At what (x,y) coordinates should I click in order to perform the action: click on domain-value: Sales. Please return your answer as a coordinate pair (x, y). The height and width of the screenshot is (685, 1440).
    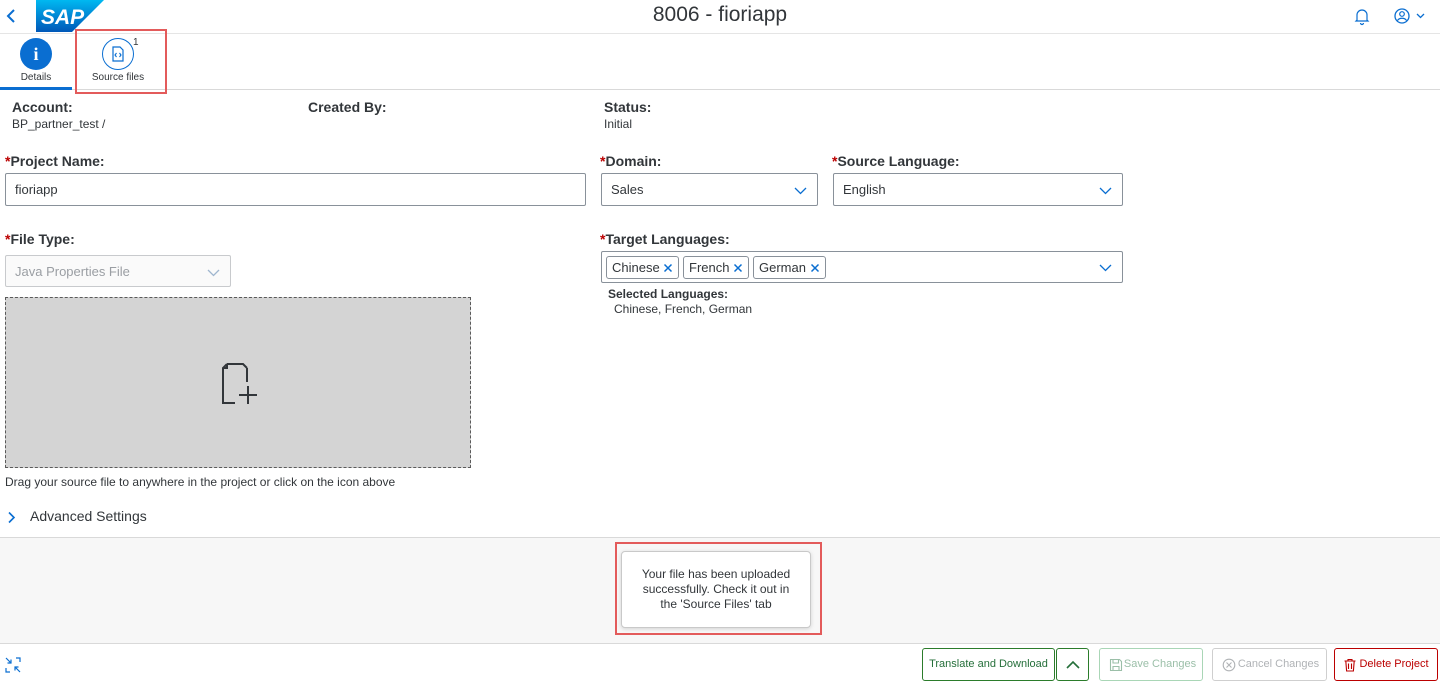
    Looking at the image, I should click on (627, 189).